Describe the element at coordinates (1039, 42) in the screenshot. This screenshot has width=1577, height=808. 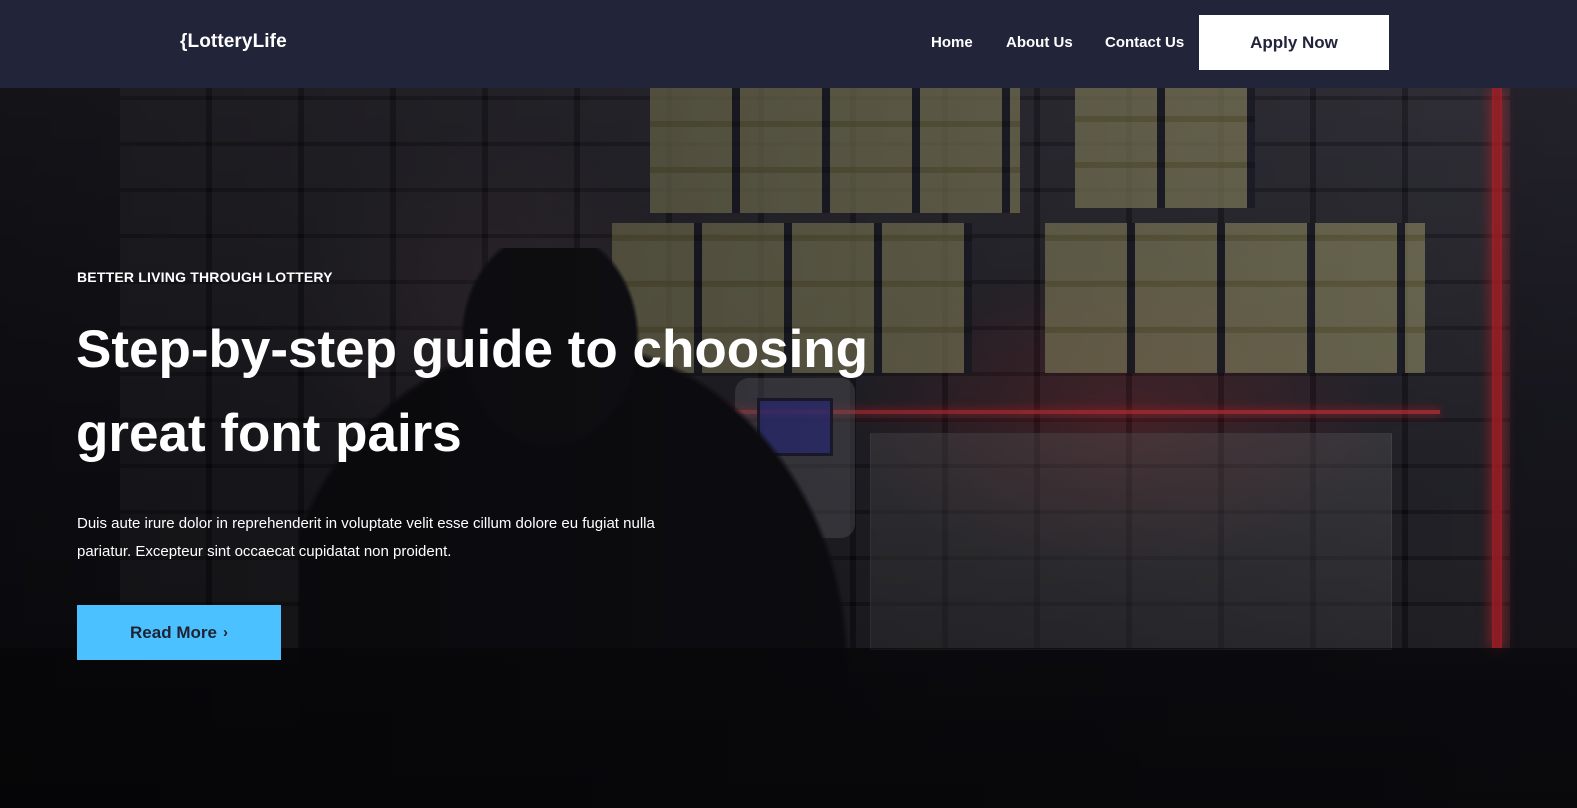
I see `nav-link-about-us: About Us` at that location.